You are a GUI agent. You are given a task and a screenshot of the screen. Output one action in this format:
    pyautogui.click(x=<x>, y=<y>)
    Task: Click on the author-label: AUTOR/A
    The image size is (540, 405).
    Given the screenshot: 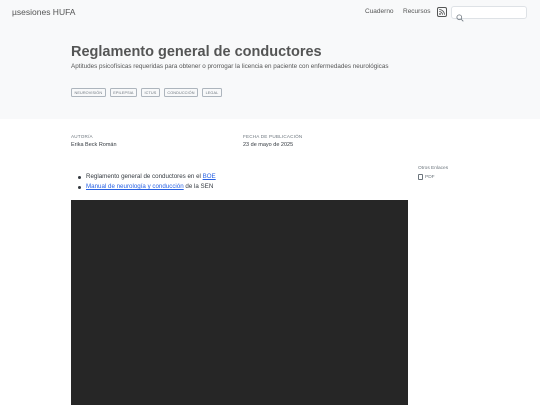 What is the action you would take?
    pyautogui.click(x=82, y=136)
    